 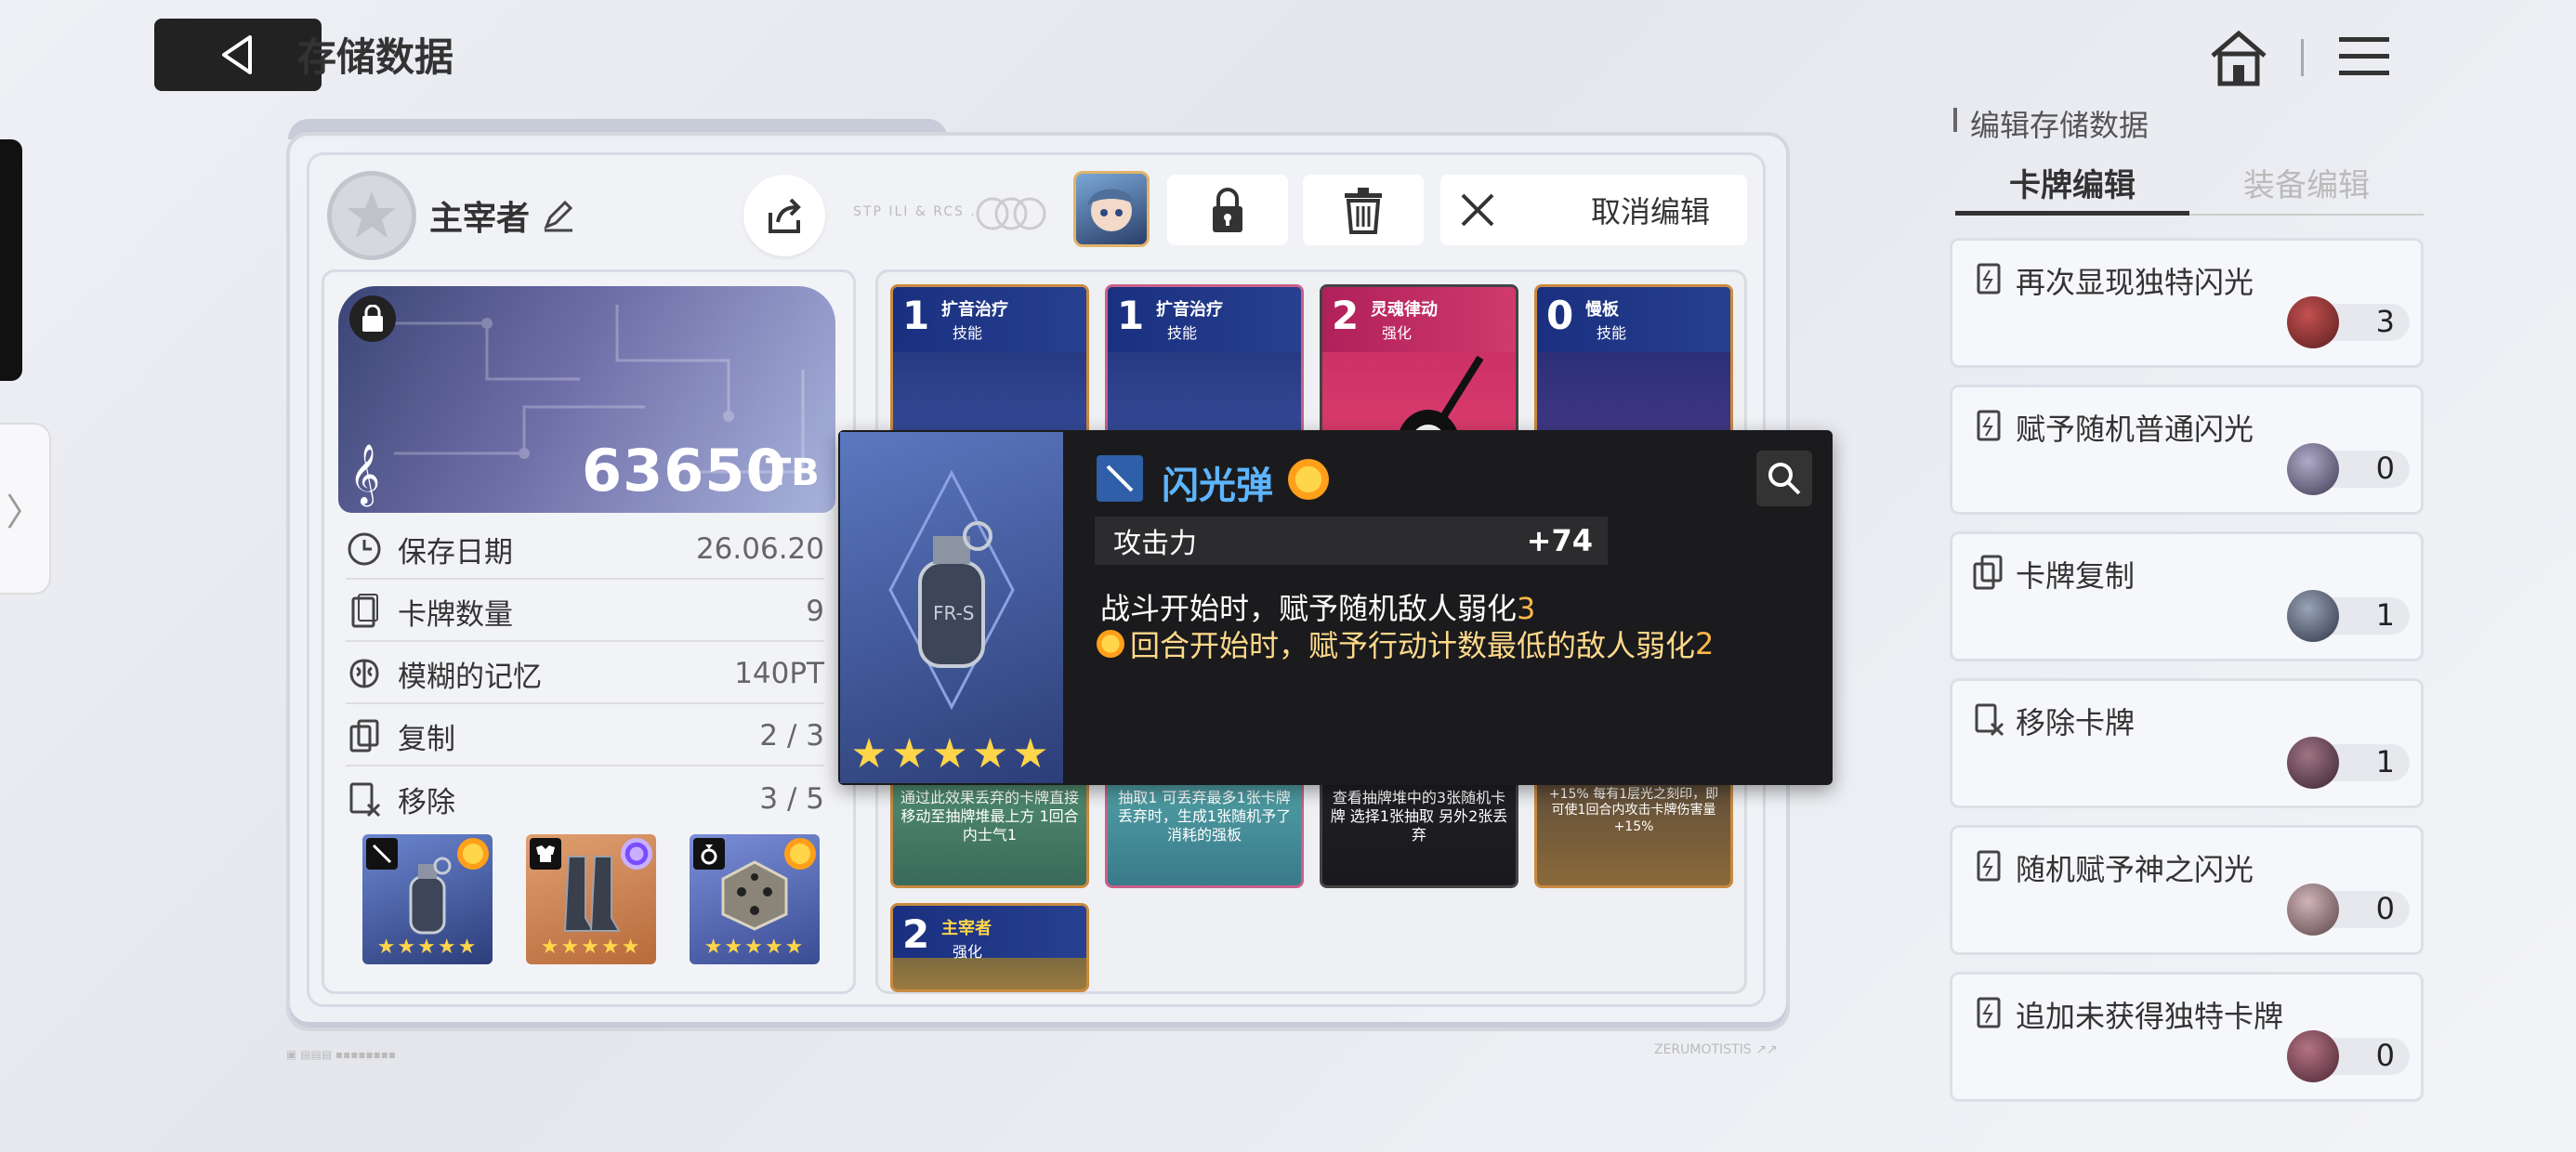 I want to click on character-portrait, so click(x=1111, y=209).